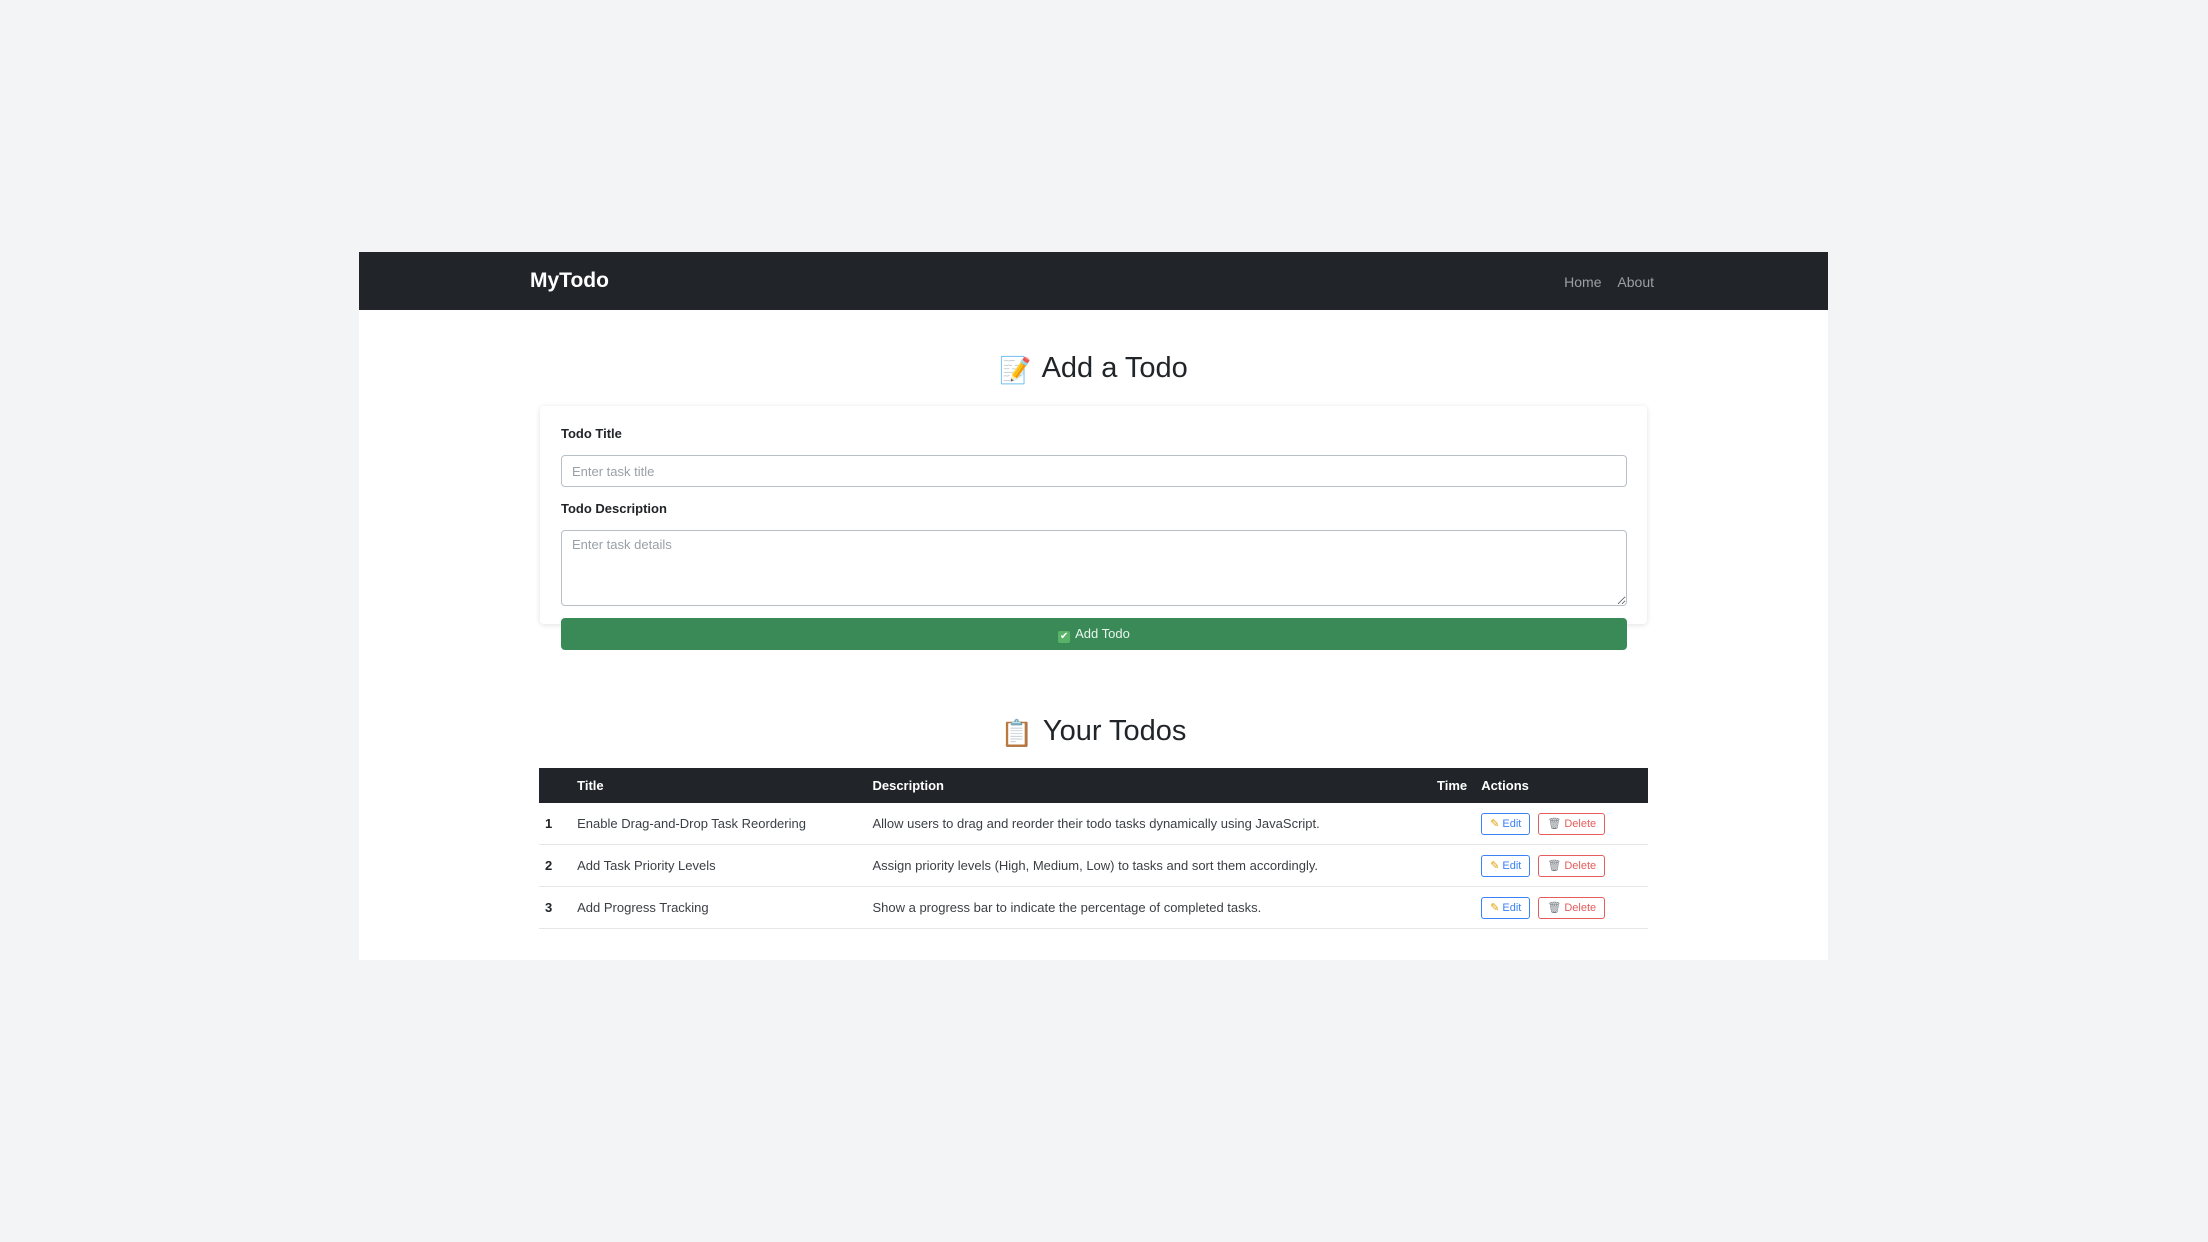 This screenshot has height=1242, width=2208. I want to click on memo-icon: 📝, so click(1015, 370).